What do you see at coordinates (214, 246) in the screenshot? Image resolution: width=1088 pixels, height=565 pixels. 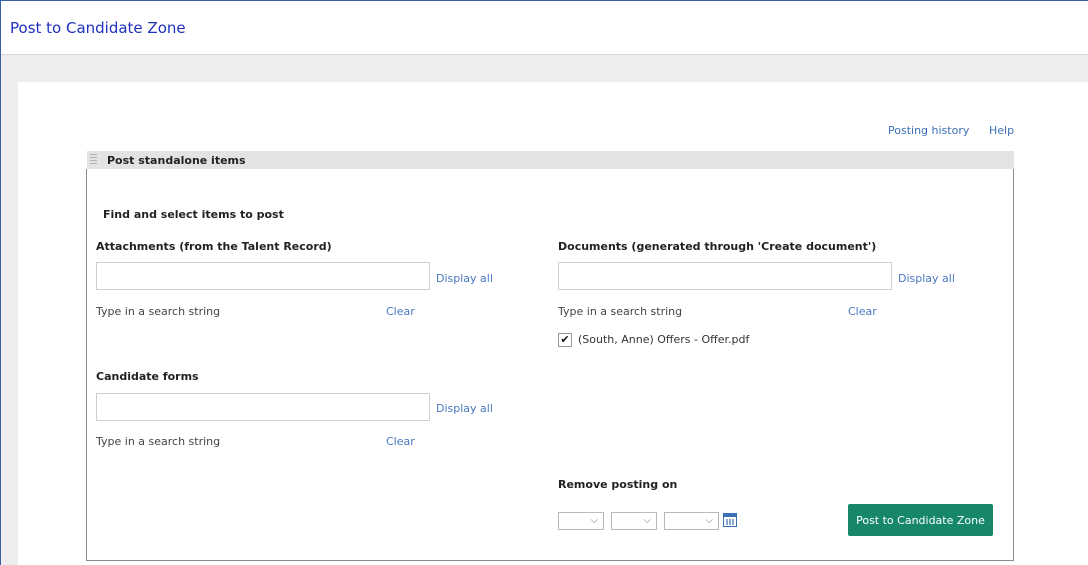 I see `attachments-label: Attachments (from the Talent Record)` at bounding box center [214, 246].